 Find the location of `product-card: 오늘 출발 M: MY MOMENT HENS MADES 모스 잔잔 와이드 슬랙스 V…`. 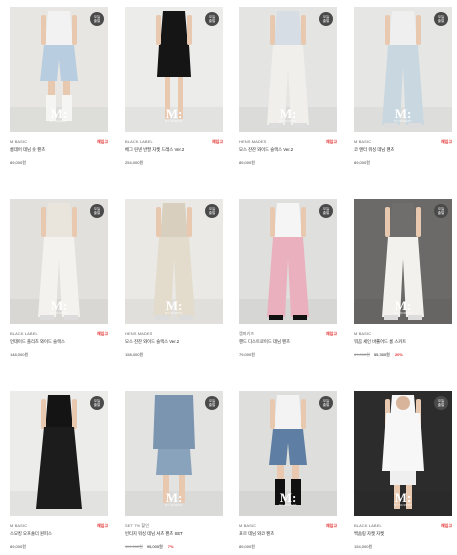

product-card: 오늘 출발 M: MY MOMENT HENS MADES 모스 잔잔 와이드 슬랙스 V… is located at coordinates (174, 278).